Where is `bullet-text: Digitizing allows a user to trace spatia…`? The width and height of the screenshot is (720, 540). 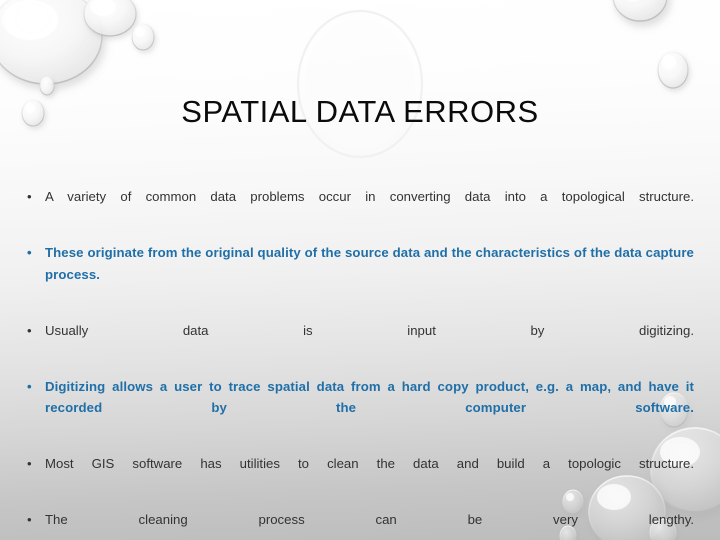 bullet-text: Digitizing allows a user to trace spatia… is located at coordinates (369, 397).